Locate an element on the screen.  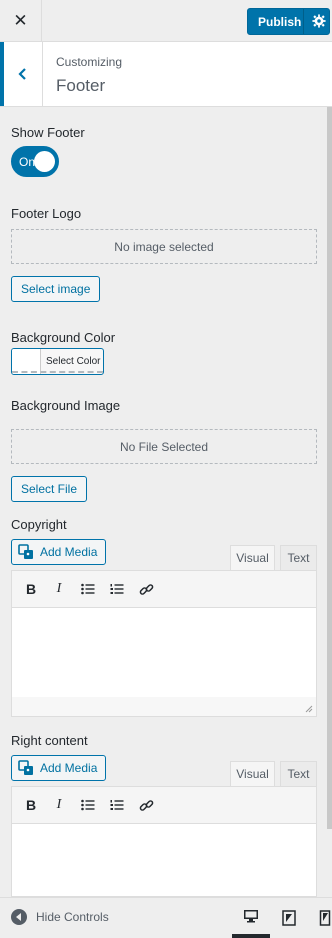
select-file-button: Select File is located at coordinates (49, 489).